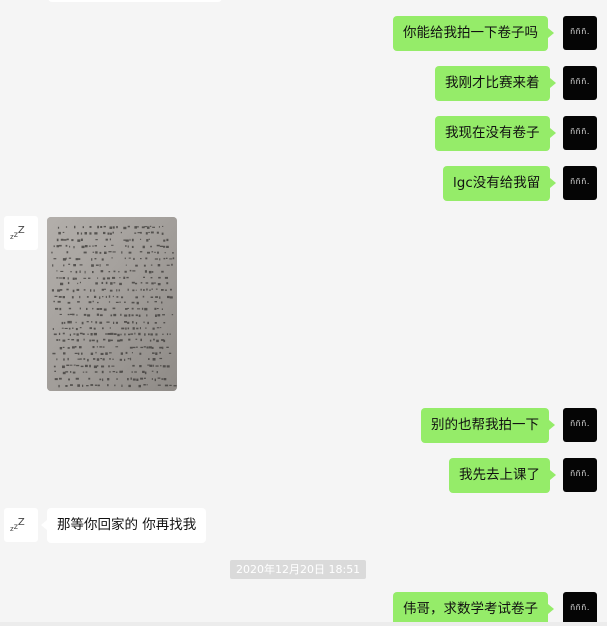 This screenshot has height=626, width=607. What do you see at coordinates (488, 425) in the screenshot?
I see `message-bubble-outgoing: 别的也帮我拍一下` at bounding box center [488, 425].